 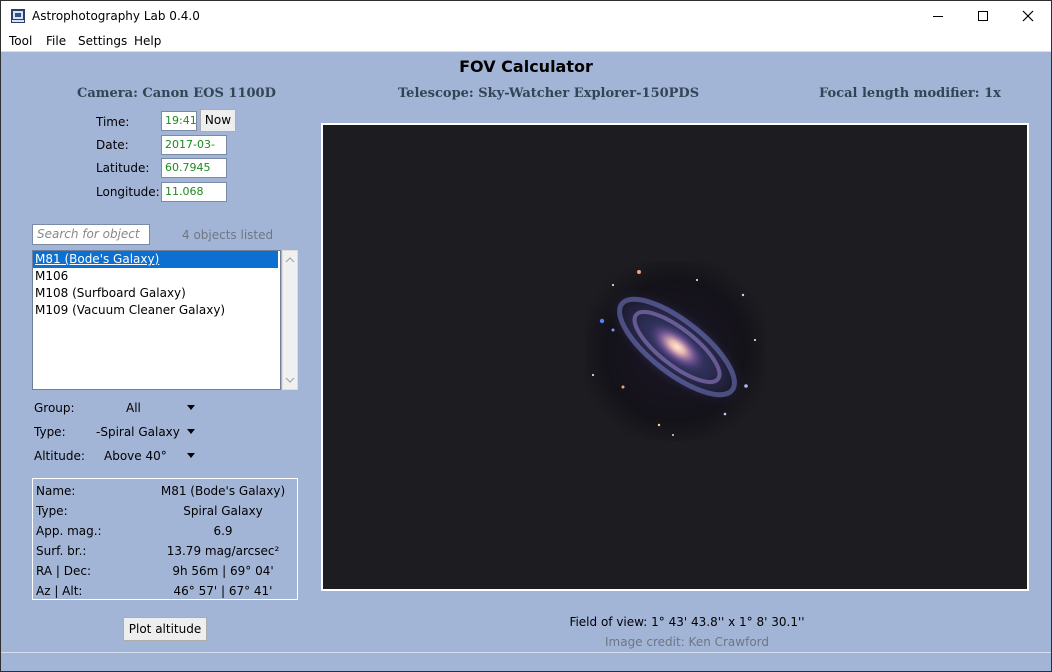 I want to click on plot-altitude-button: Plot altitude, so click(x=165, y=629).